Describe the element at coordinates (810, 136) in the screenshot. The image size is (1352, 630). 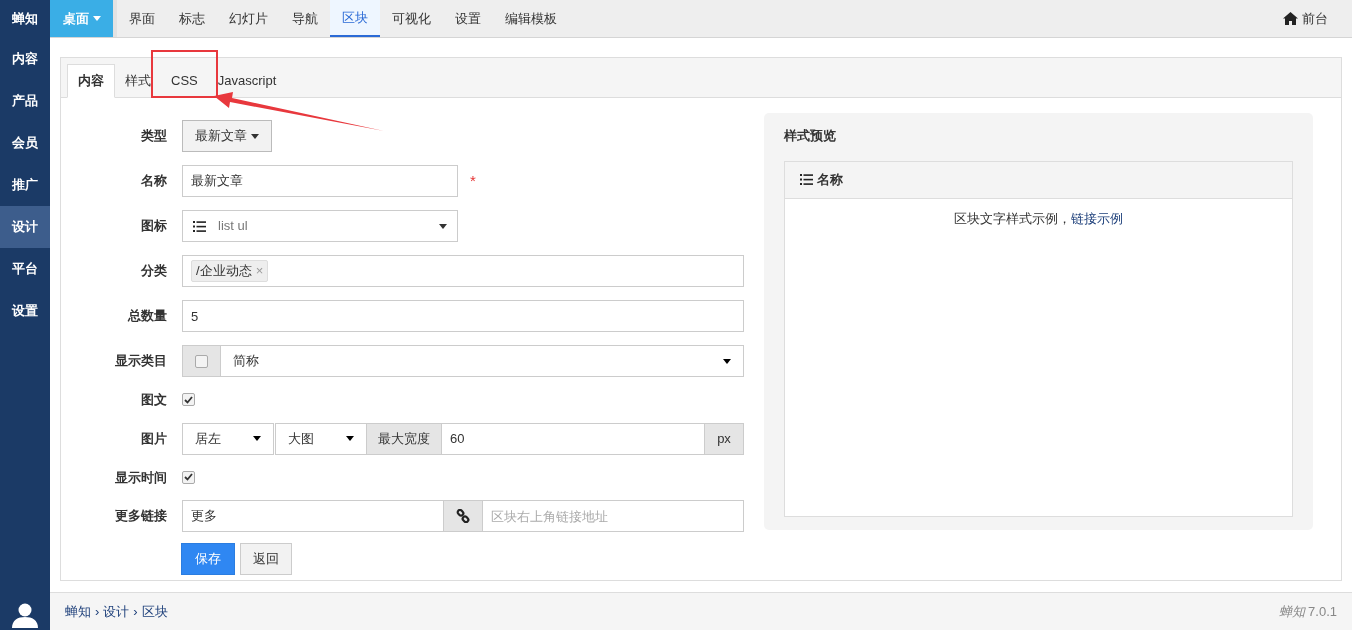
I see `preview-title: 样式预览` at that location.